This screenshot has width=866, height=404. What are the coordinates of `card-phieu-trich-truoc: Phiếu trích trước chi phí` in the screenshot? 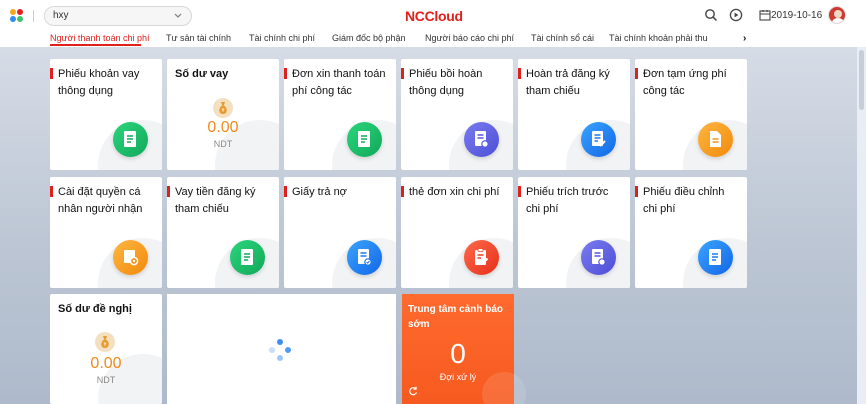 It's located at (574, 232).